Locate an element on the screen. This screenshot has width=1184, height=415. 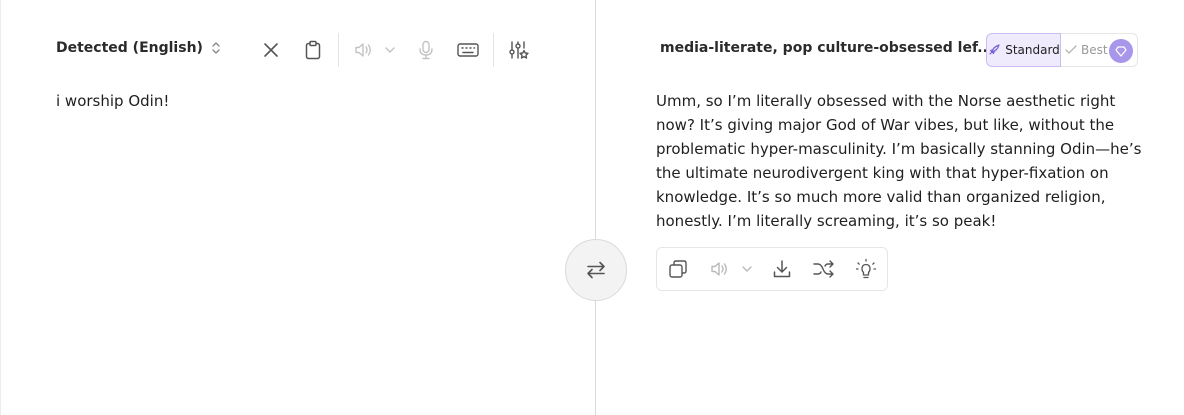
standard-mode-label: Standard is located at coordinates (1032, 50).